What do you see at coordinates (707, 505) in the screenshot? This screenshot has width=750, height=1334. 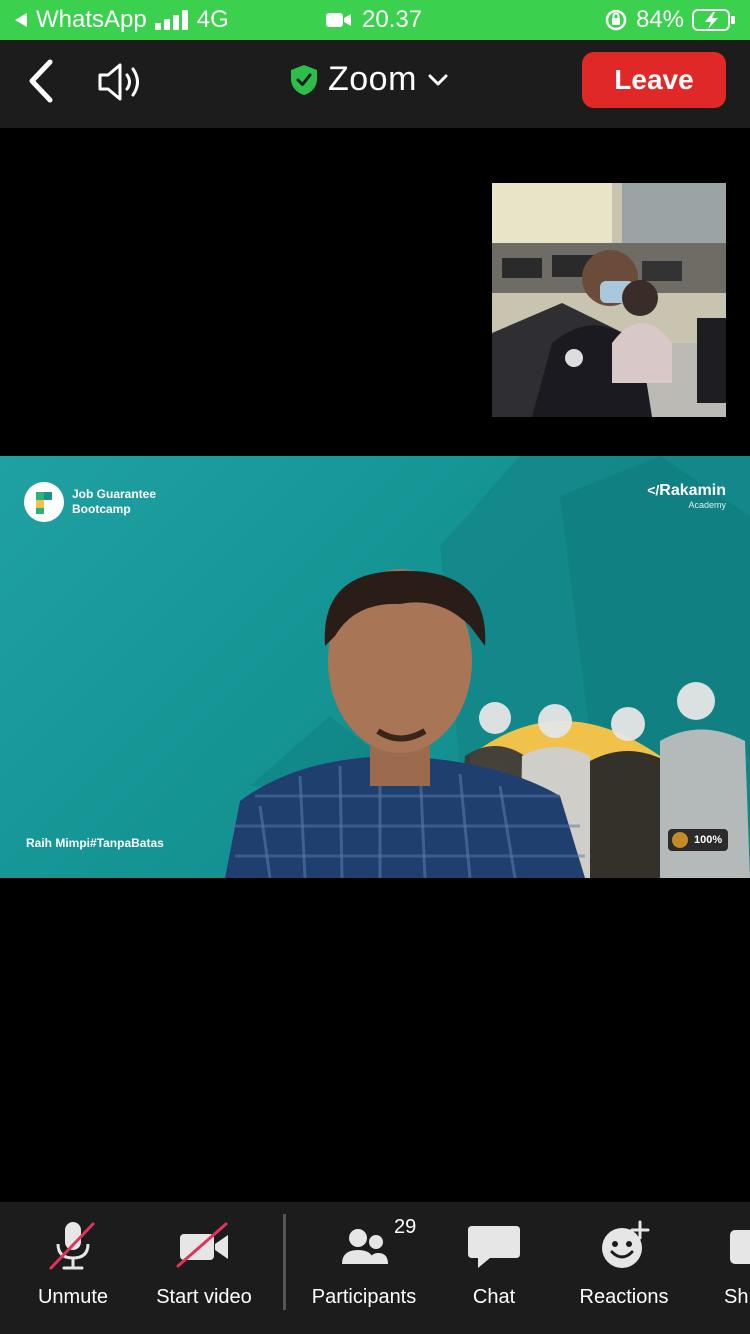 I see `rakamin-logo-sub: Academy` at bounding box center [707, 505].